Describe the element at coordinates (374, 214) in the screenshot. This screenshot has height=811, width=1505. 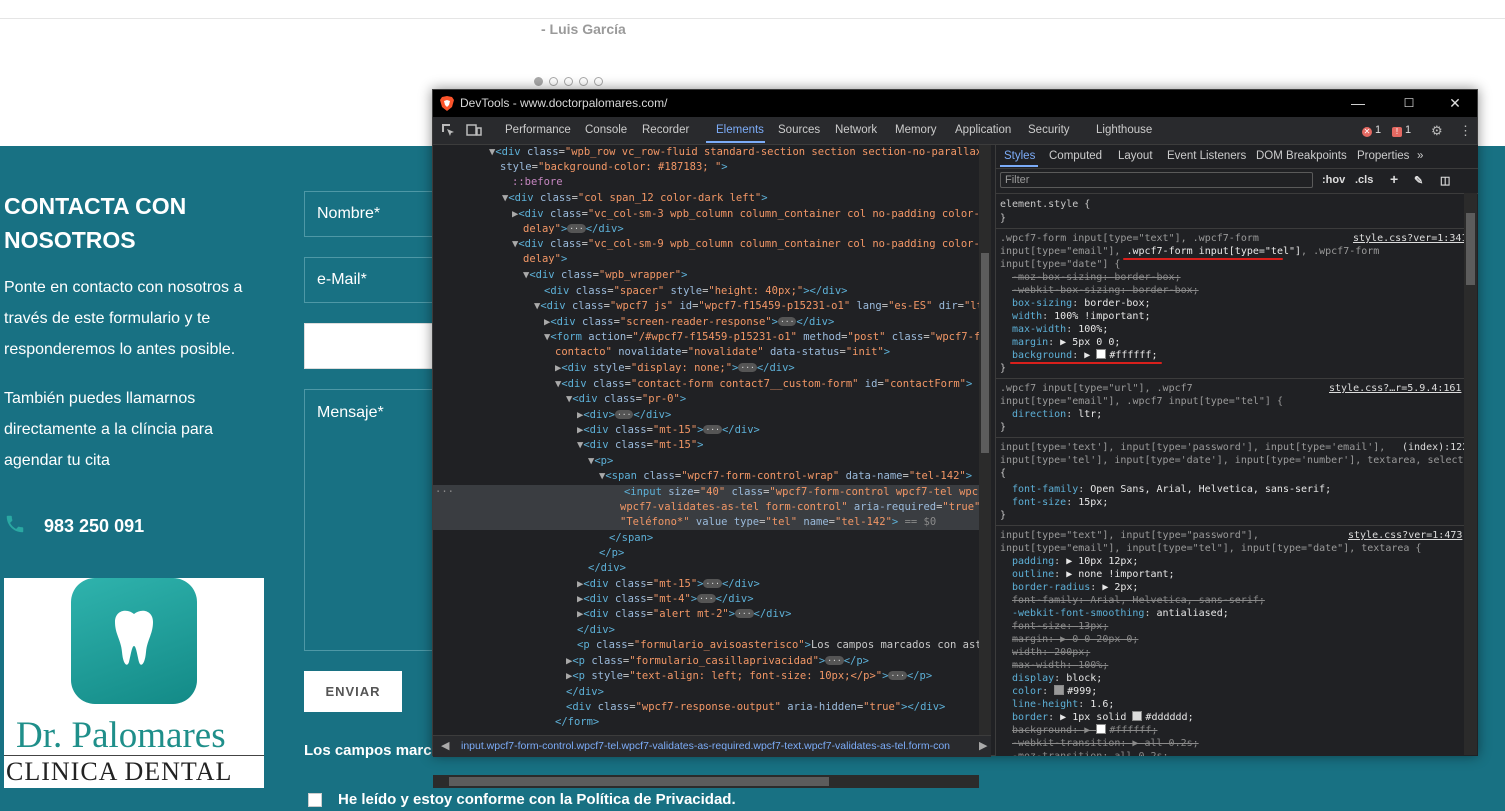
I see `nombre-field: Nombre*` at that location.